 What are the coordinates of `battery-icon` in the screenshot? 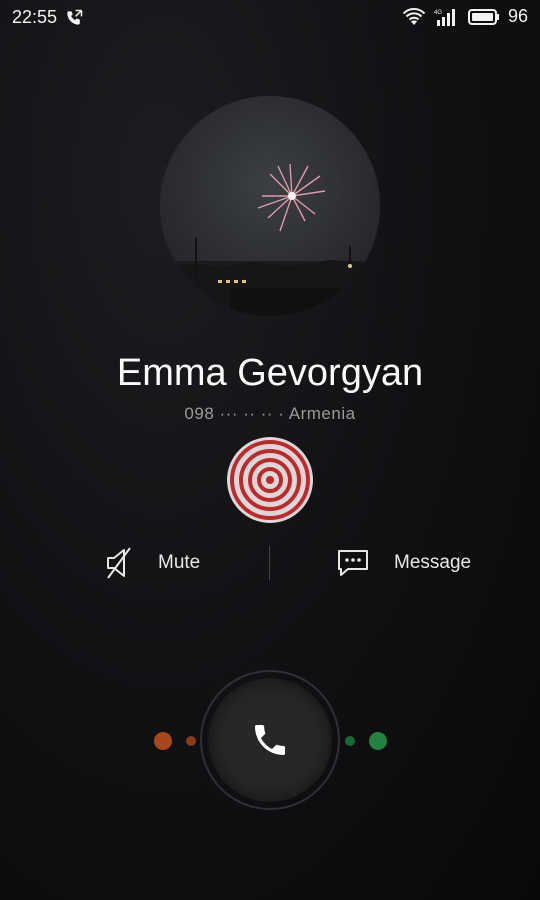 It's located at (483, 16).